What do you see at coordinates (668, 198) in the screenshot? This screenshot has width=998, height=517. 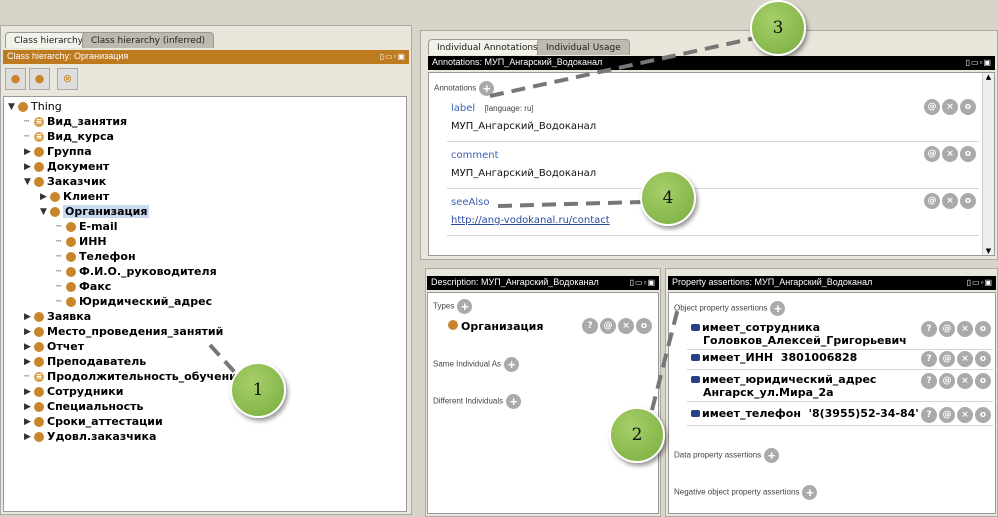 I see `callout-4: 4` at bounding box center [668, 198].